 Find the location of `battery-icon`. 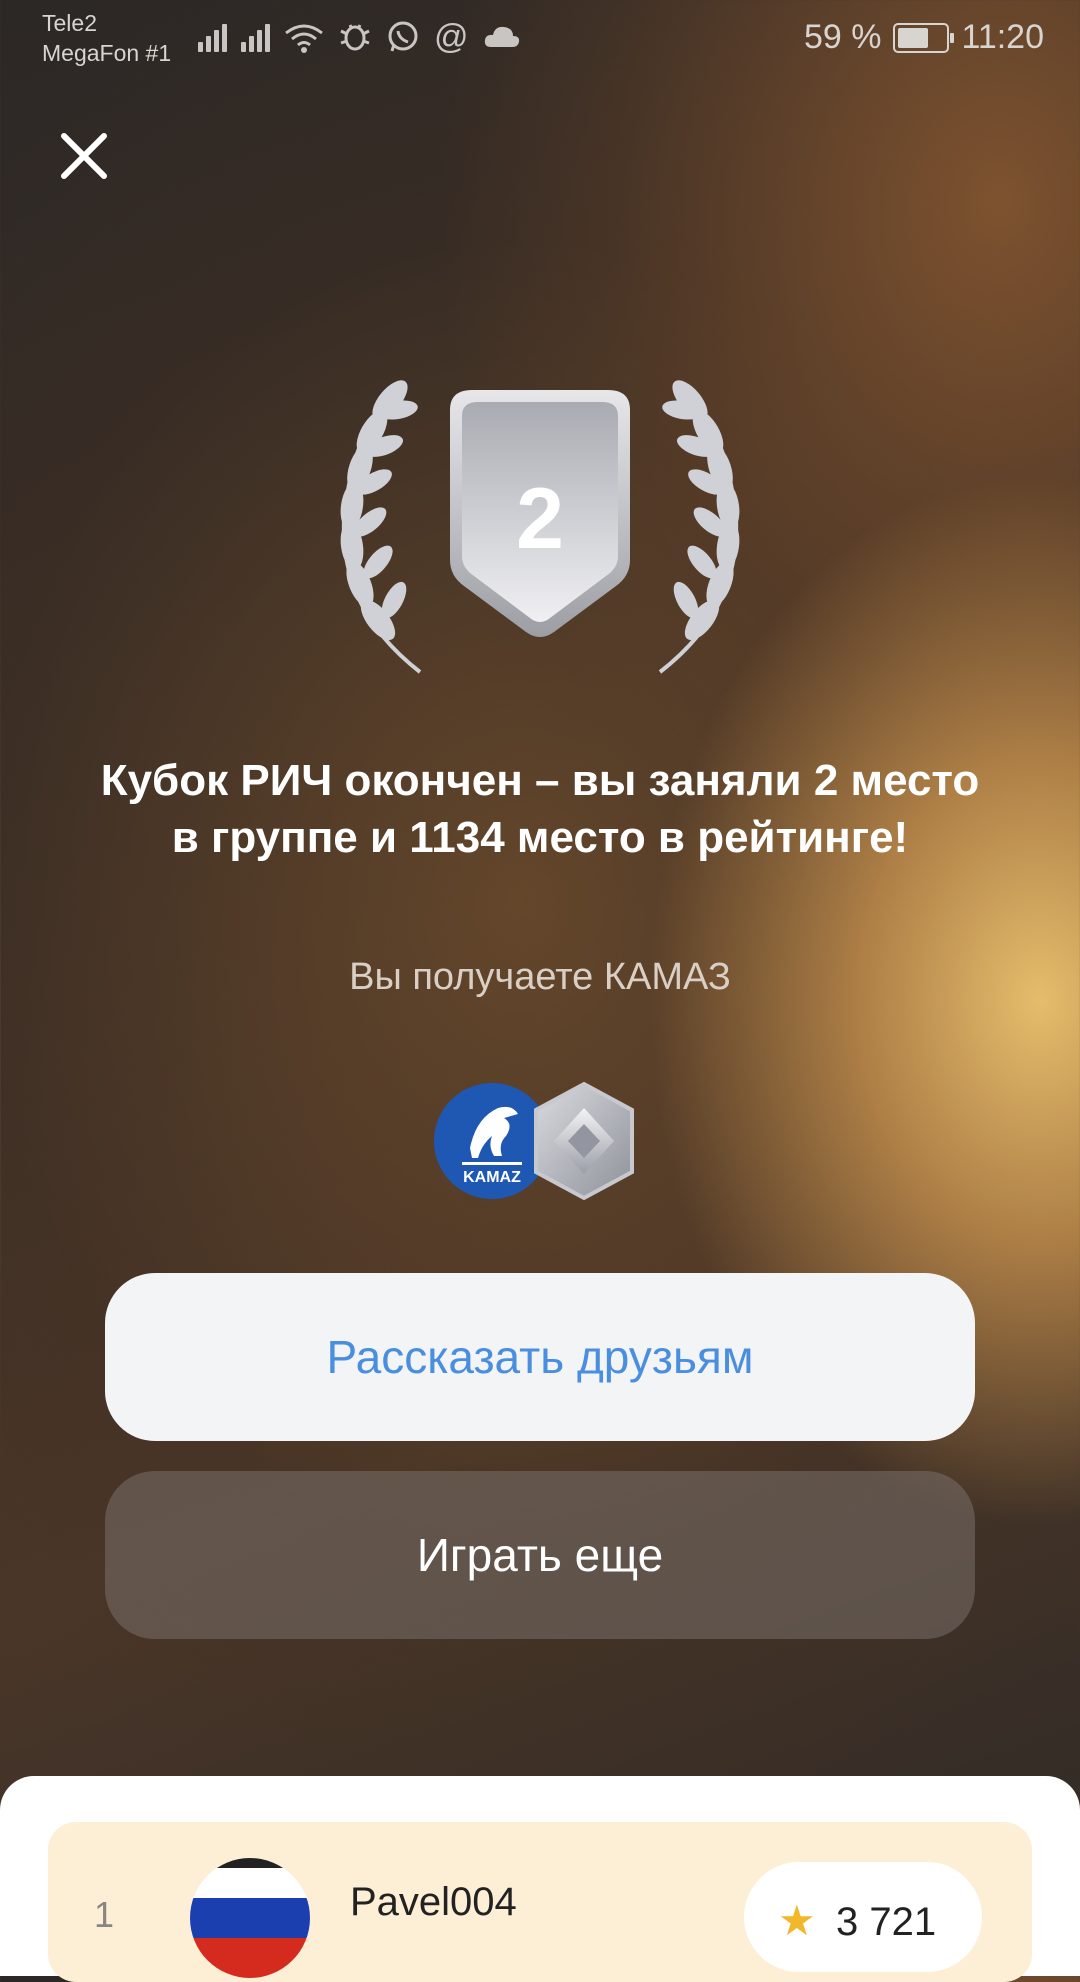

battery-icon is located at coordinates (924, 37).